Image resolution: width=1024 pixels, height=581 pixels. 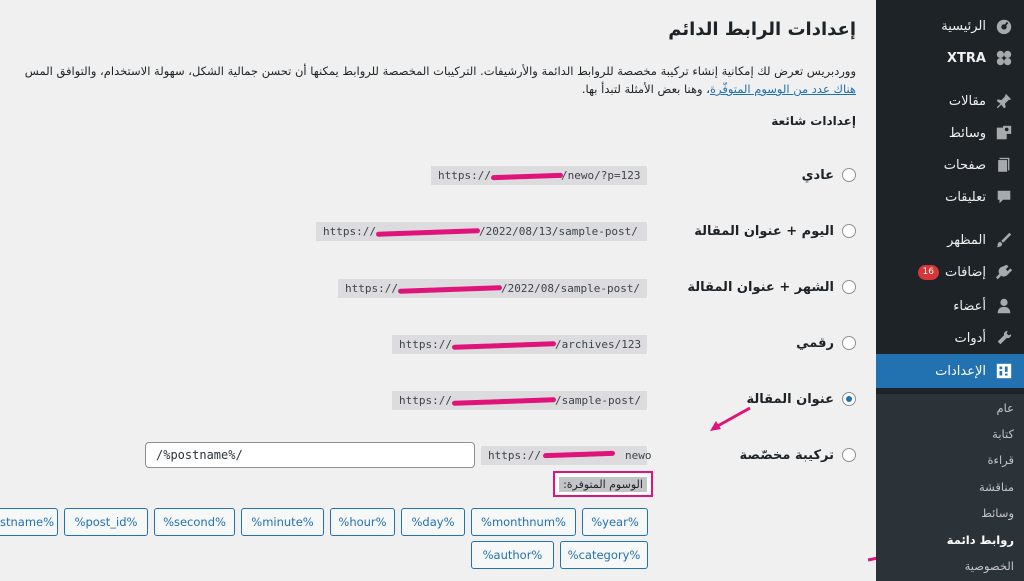 I want to click on sample-url: https:// /2022/08/13/sample-post/, so click(x=481, y=231).